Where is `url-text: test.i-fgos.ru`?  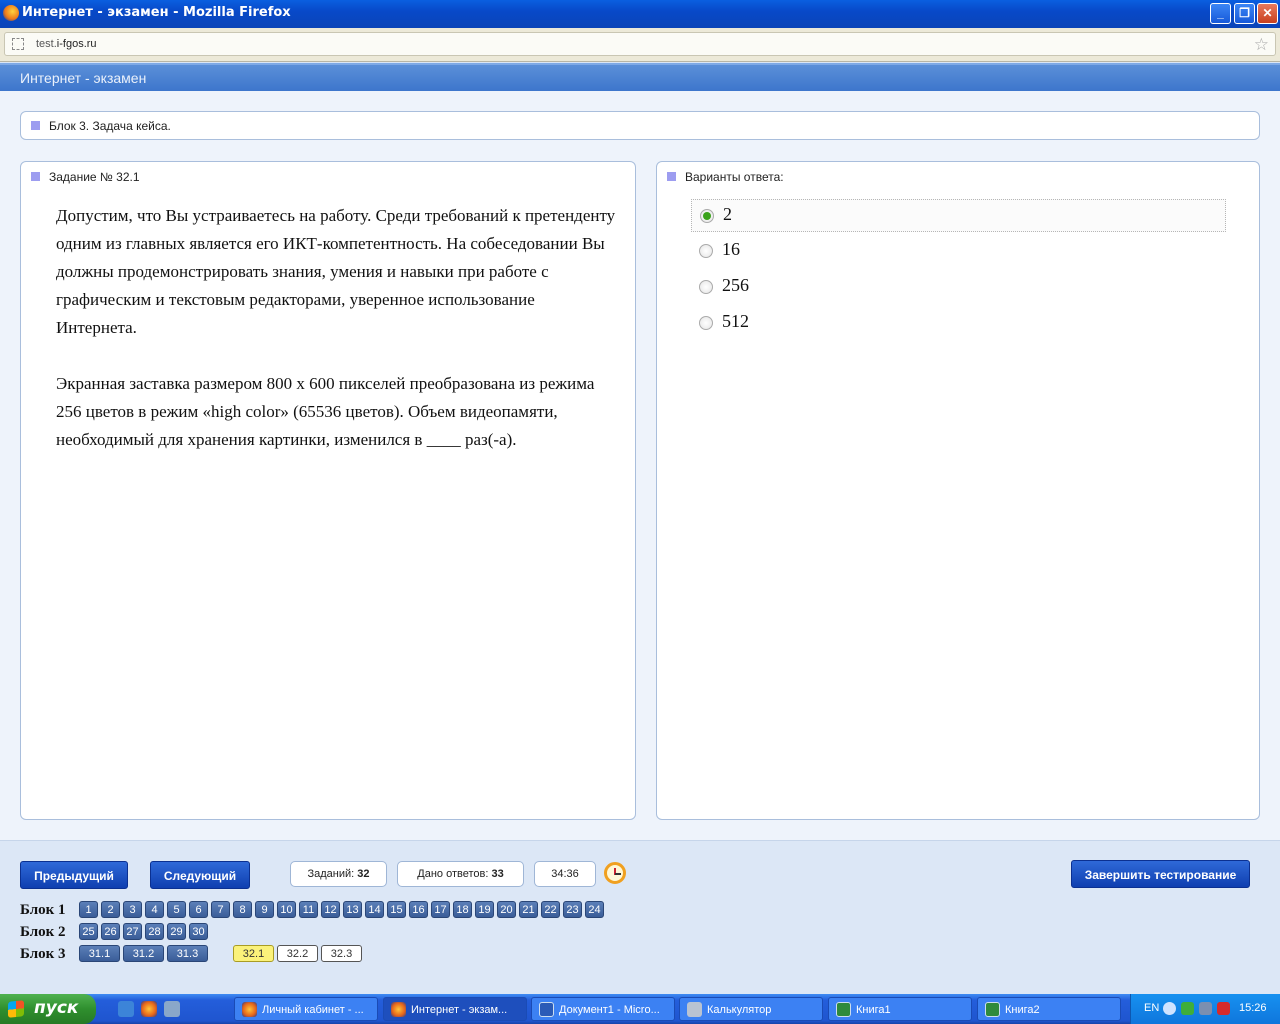
url-text: test.i-fgos.ru is located at coordinates (66, 44).